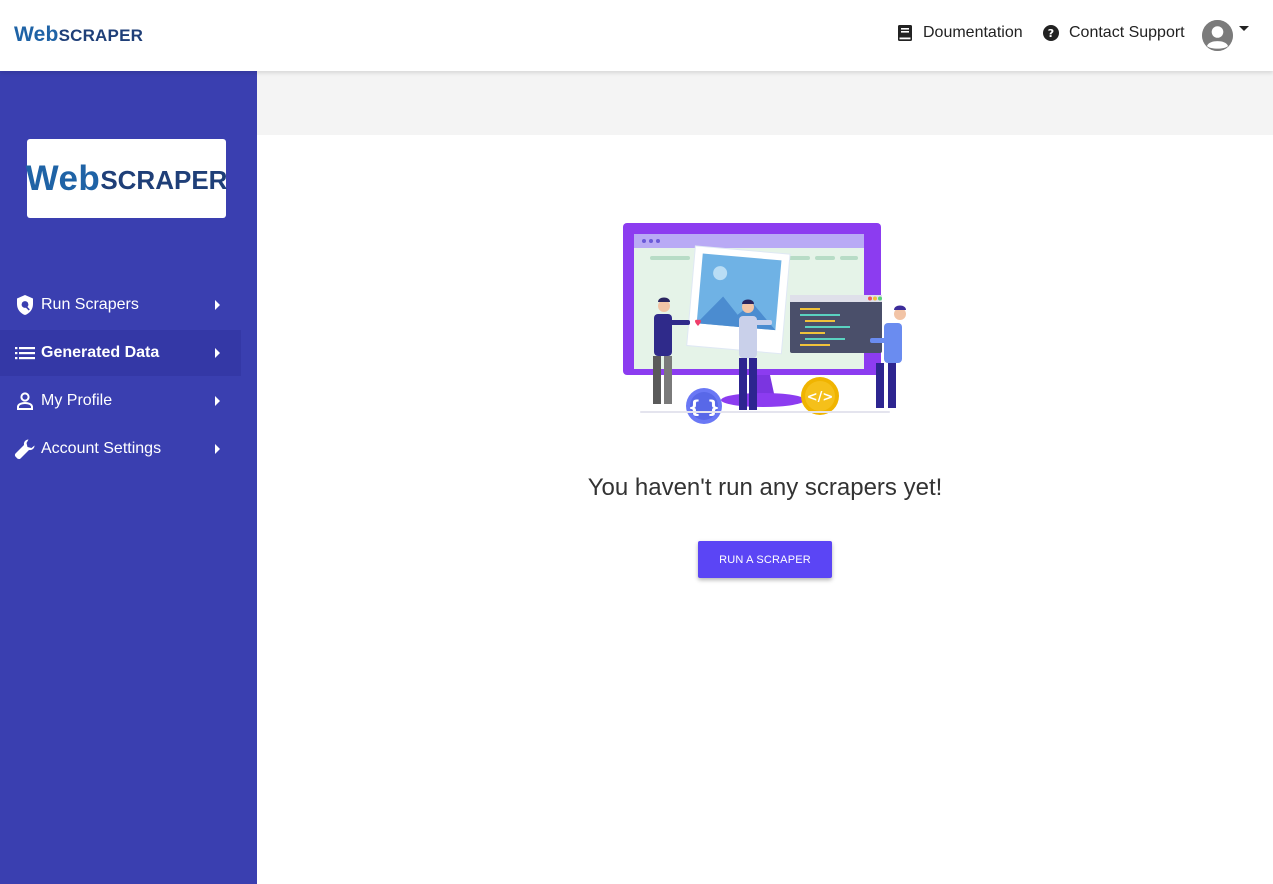 This screenshot has width=1273, height=884. Describe the element at coordinates (90, 304) in the screenshot. I see `sidebar-item-label: Run Scrapers` at that location.